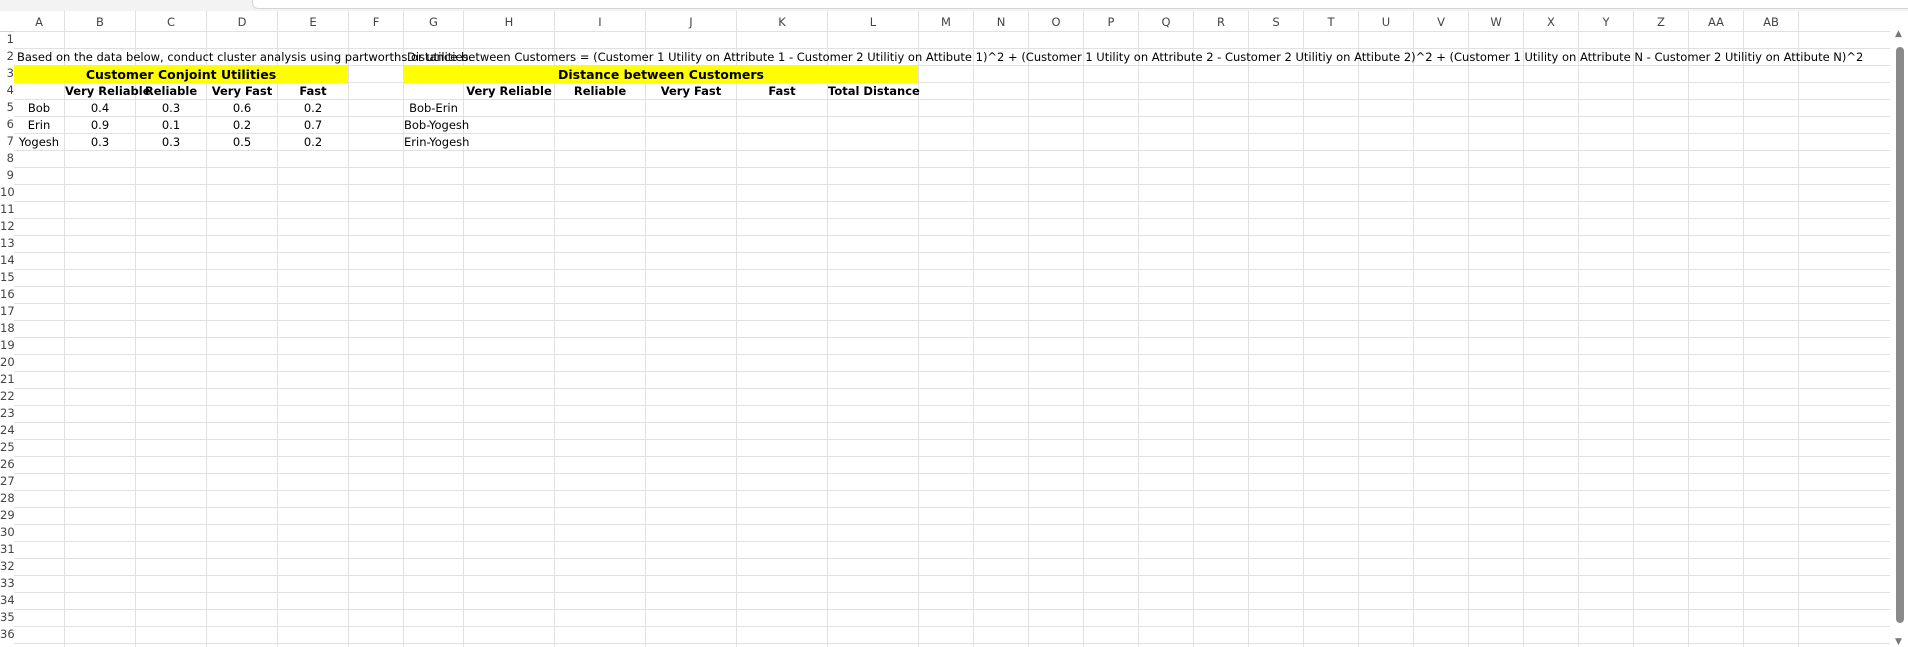 The width and height of the screenshot is (1908, 647). What do you see at coordinates (7, 124) in the screenshot?
I see `row-header: 6` at bounding box center [7, 124].